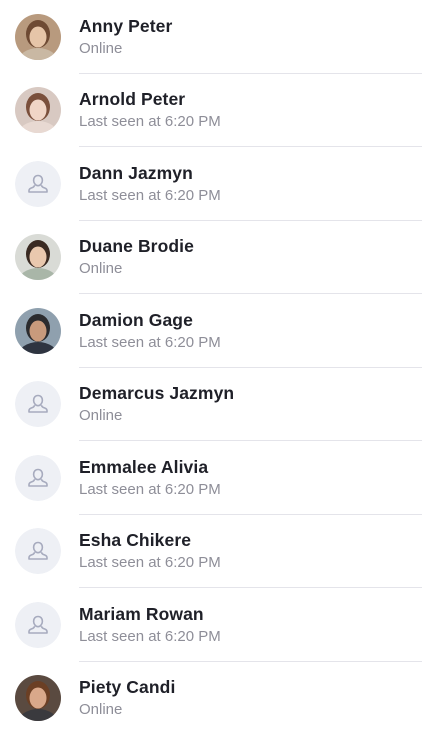 The image size is (422, 746). Describe the element at coordinates (136, 246) in the screenshot. I see `contact-name: Duane Brodie` at that location.